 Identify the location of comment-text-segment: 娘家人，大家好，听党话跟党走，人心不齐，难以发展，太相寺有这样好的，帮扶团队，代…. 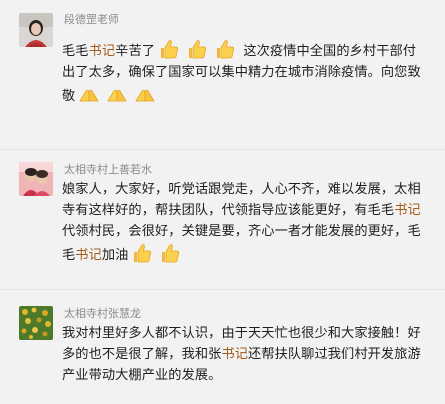
(241, 200).